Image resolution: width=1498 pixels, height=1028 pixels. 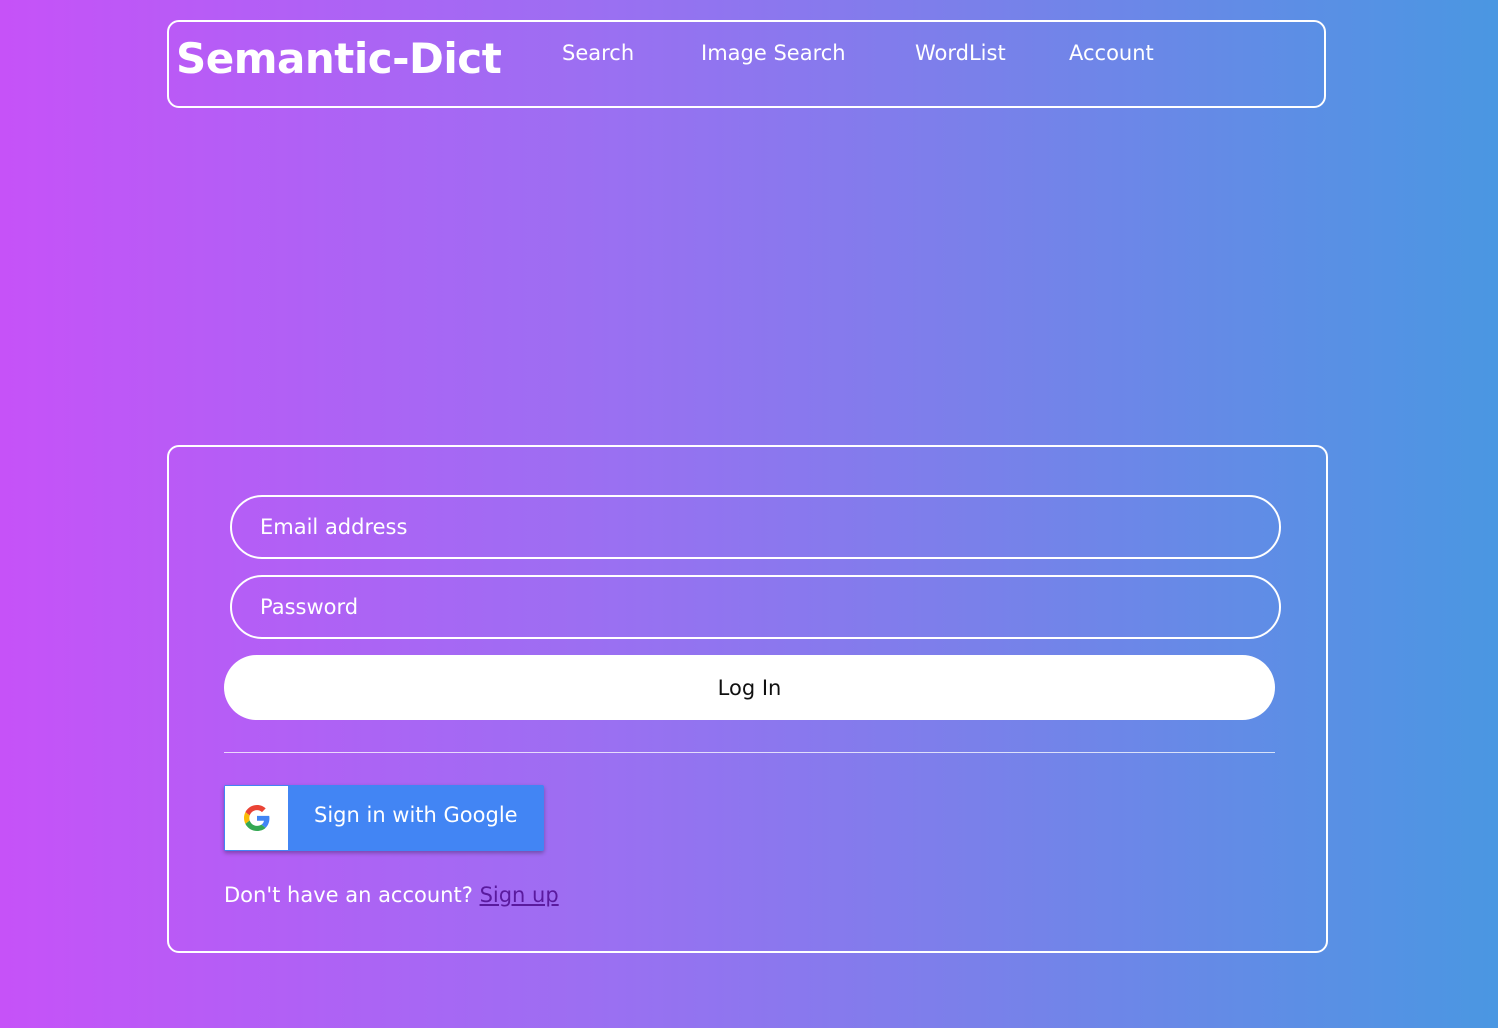 What do you see at coordinates (598, 53) in the screenshot?
I see `nav-link-search: Search` at bounding box center [598, 53].